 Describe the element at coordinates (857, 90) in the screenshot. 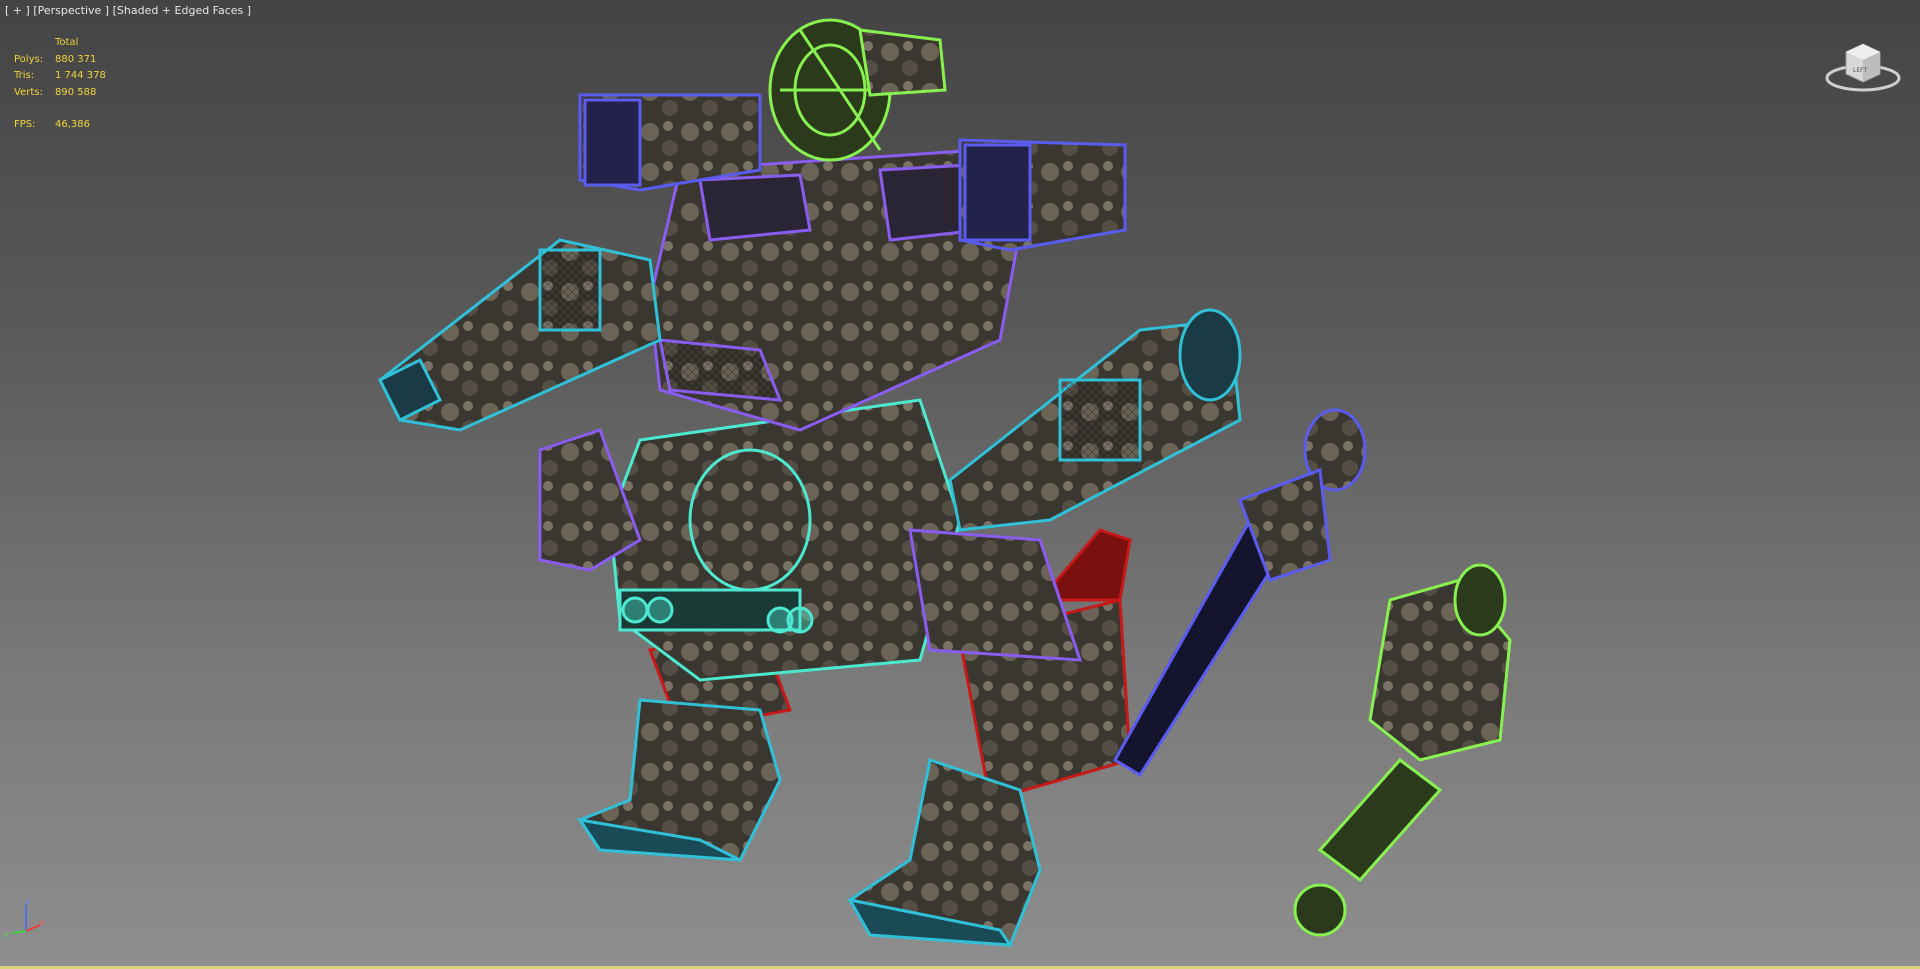

I see `mech-radar-dish` at that location.